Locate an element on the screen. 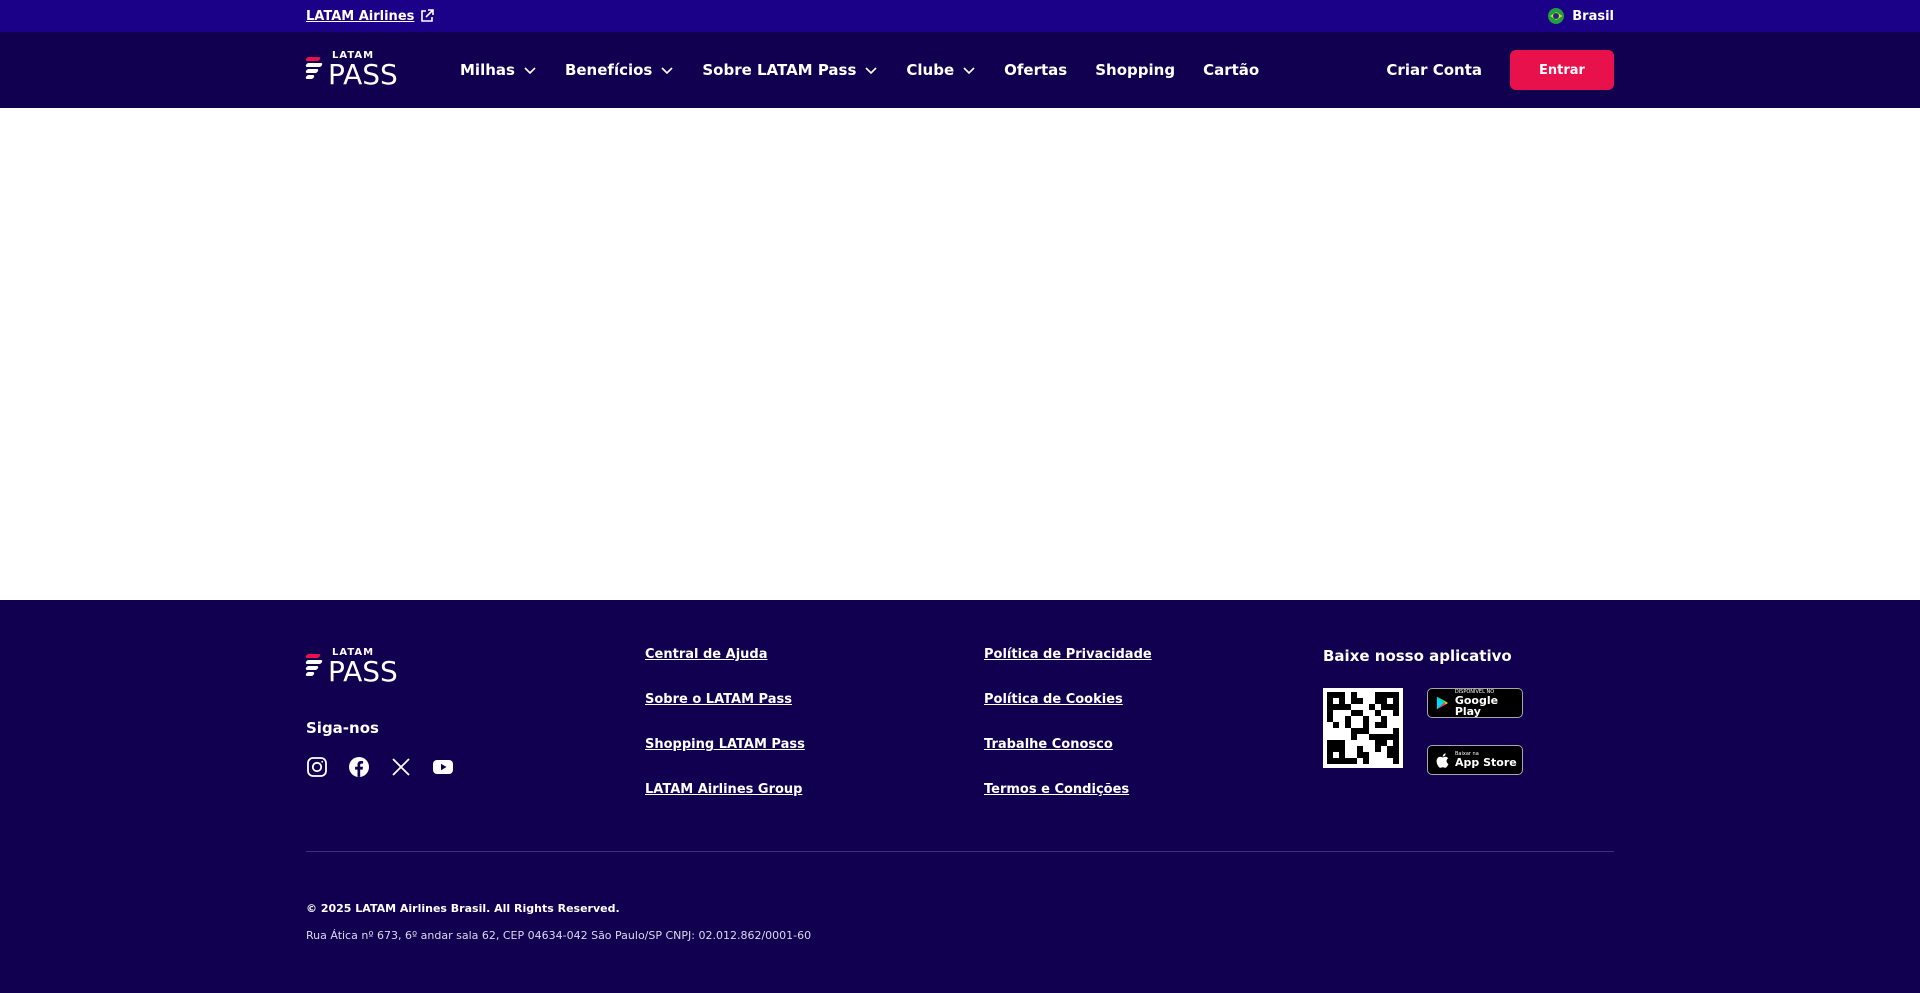 The width and height of the screenshot is (1920, 993). footer-link-central-de-ajuda: Central de Ajuda is located at coordinates (706, 654).